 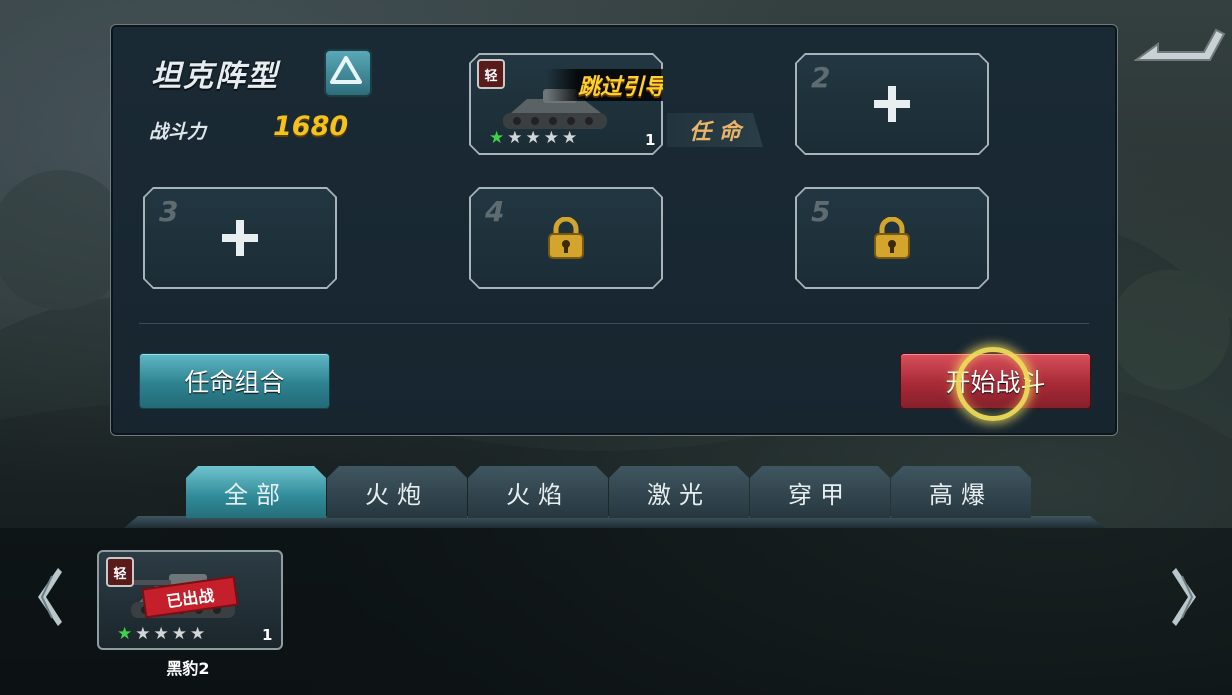 I want to click on chevron-left-icon, so click(x=47, y=604).